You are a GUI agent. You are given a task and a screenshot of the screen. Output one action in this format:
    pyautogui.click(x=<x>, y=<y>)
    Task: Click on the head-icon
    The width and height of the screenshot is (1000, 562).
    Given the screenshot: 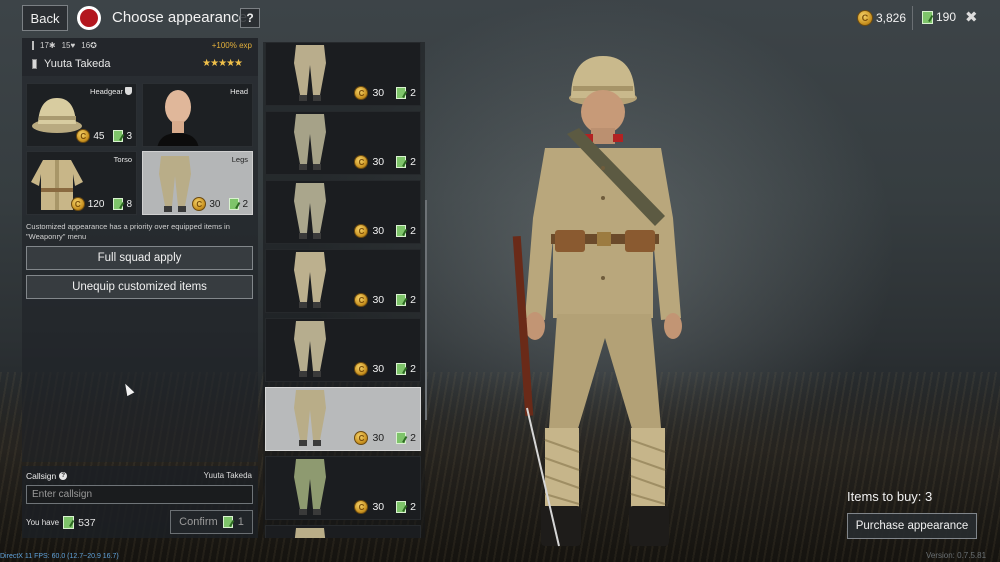 What is the action you would take?
    pyautogui.click(x=178, y=118)
    